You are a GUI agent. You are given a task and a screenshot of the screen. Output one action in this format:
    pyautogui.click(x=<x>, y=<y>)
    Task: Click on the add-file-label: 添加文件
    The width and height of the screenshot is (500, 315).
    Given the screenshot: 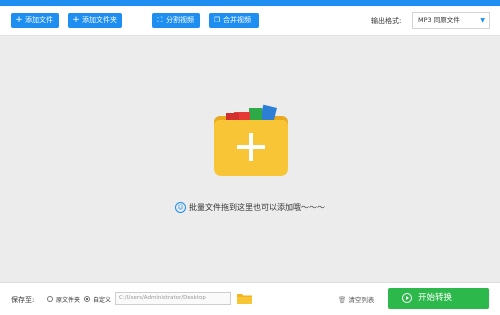 What is the action you would take?
    pyautogui.click(x=39, y=20)
    